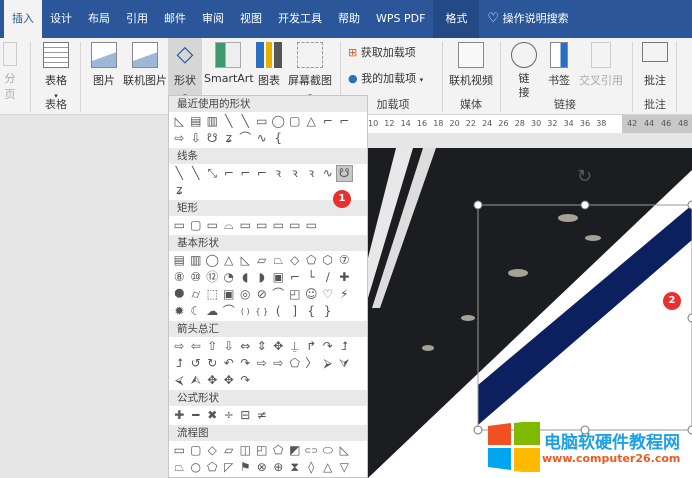  I want to click on shape-item-icon: ◖, so click(245, 277).